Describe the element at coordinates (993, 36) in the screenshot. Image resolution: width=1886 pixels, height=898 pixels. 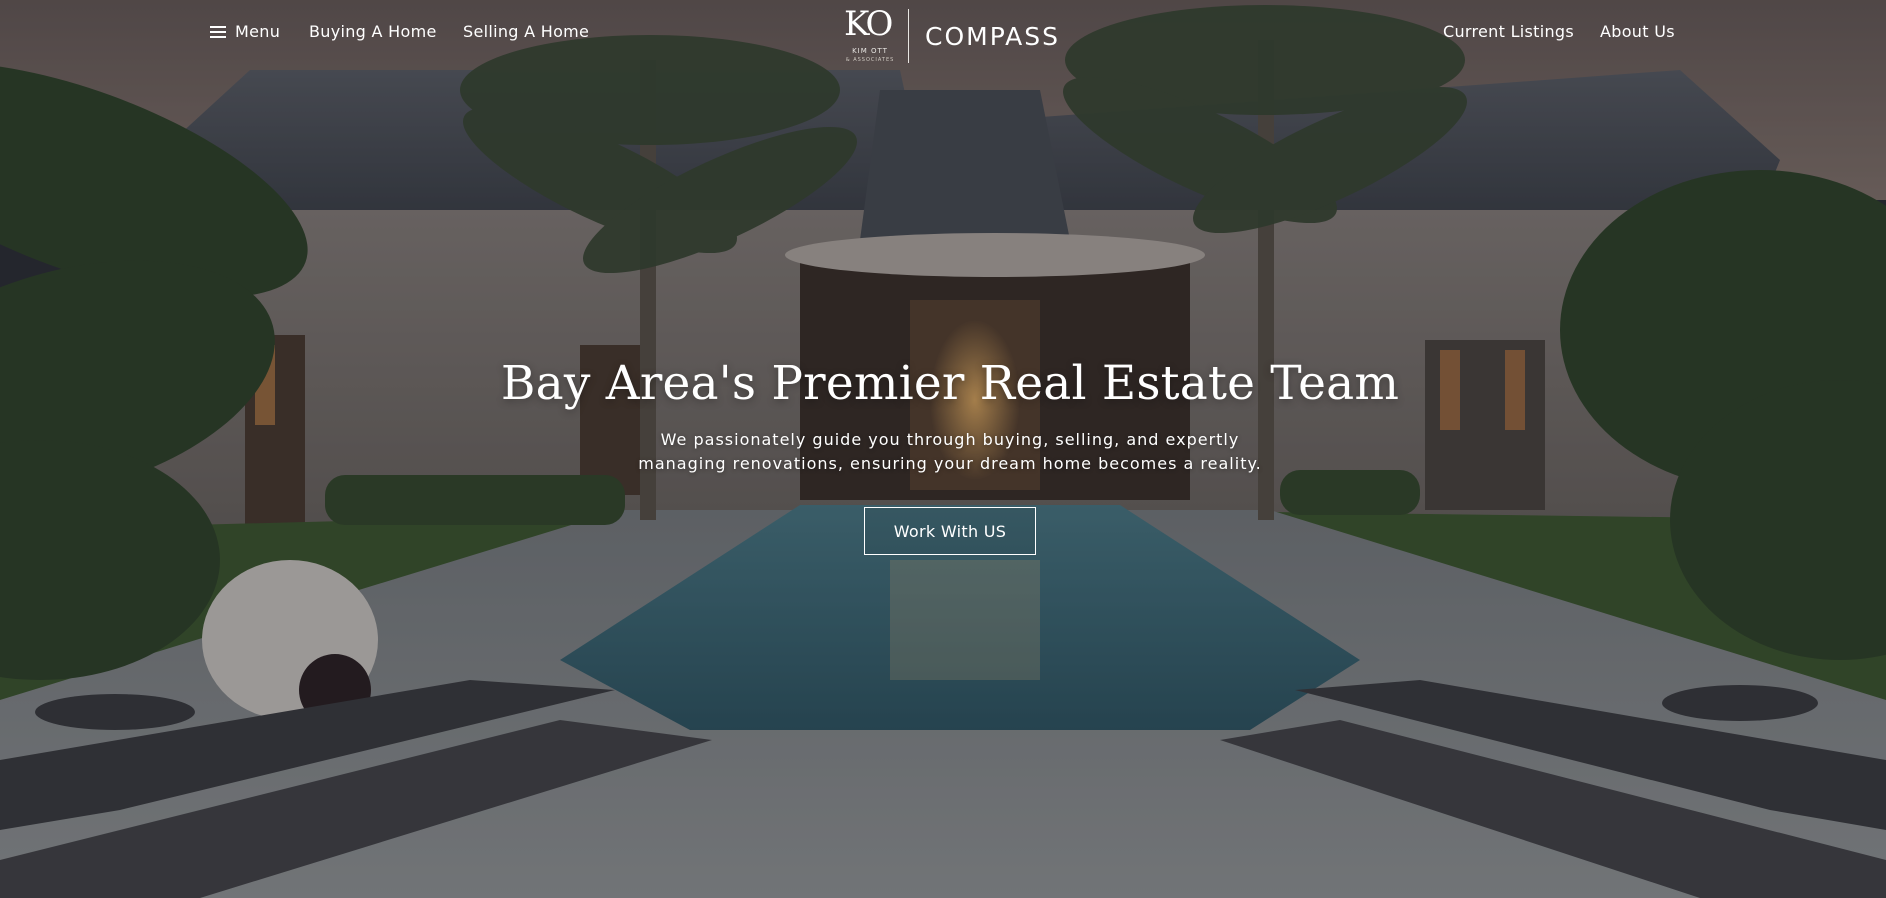
I see `compass-logo: COMPASS` at that location.